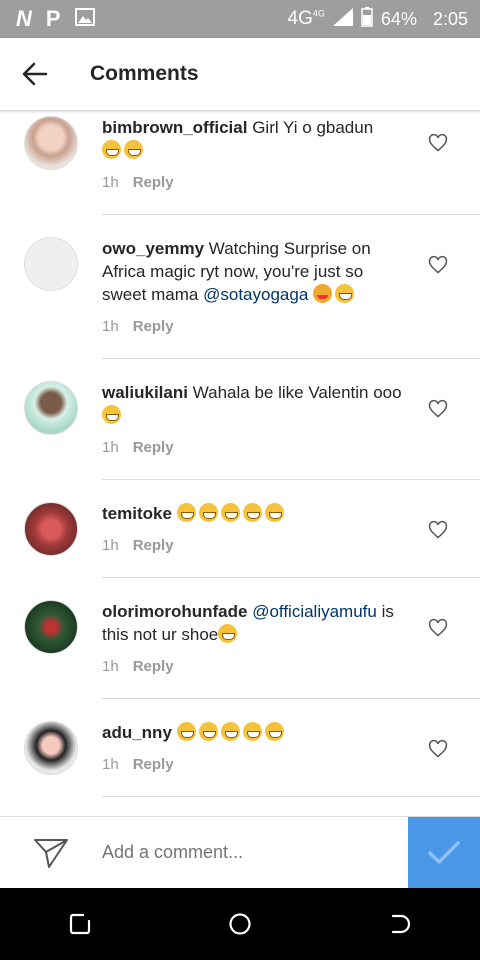 This screenshot has width=480, height=960. I want to click on username: waliukilani, so click(145, 392).